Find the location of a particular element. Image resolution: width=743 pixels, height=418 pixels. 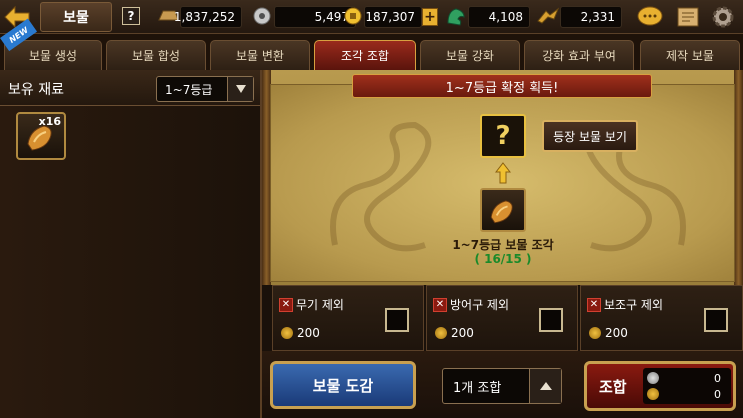

gold-cost: 0 is located at coordinates (717, 394).